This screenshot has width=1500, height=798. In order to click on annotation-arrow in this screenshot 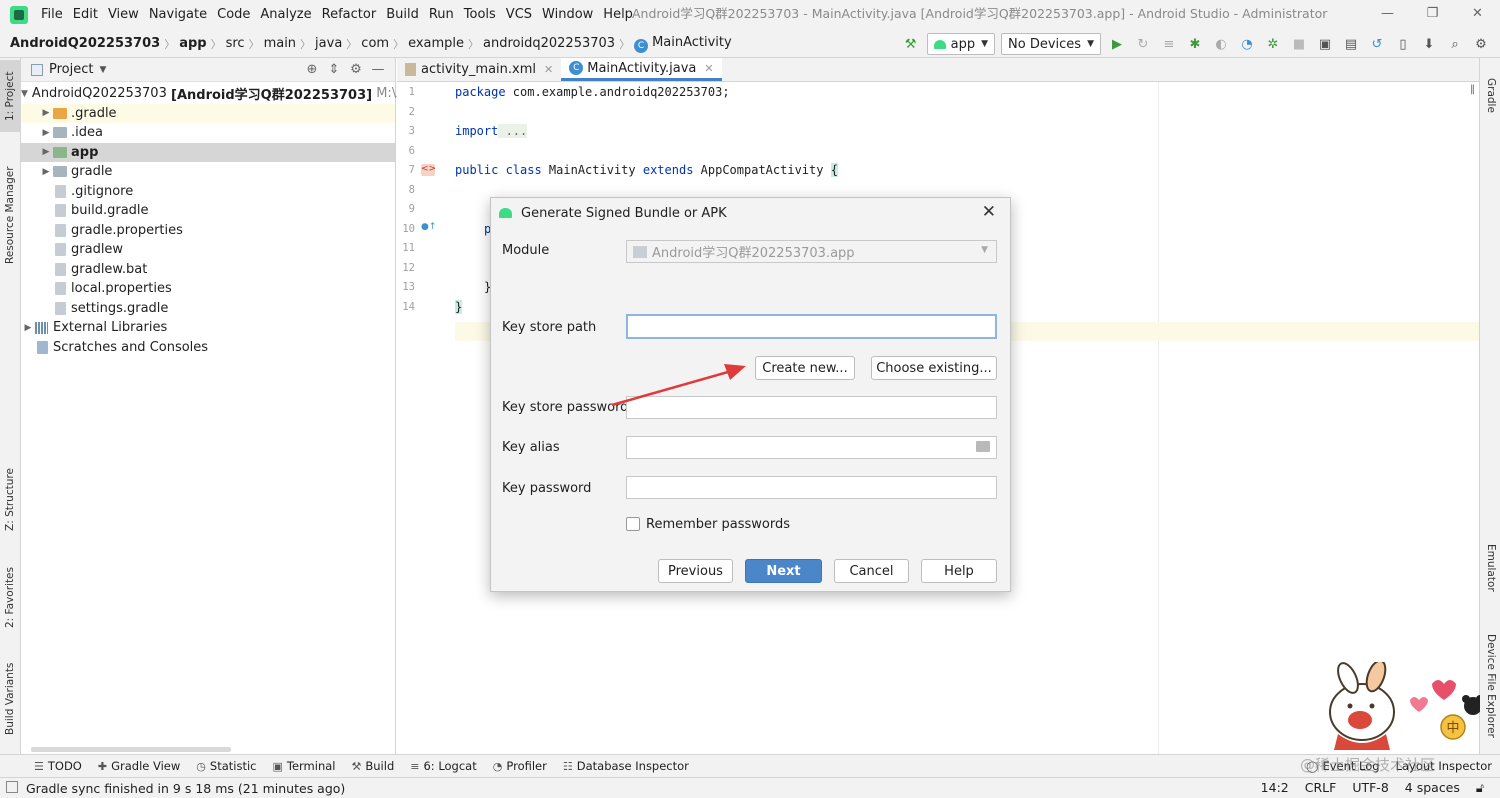, I will do `click(678, 385)`.